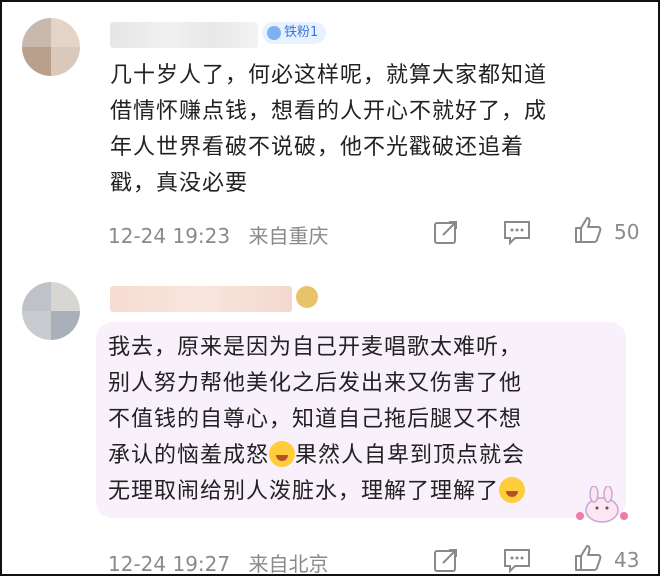 The image size is (660, 578). I want to click on comment-location: 来自重庆, so click(288, 236).